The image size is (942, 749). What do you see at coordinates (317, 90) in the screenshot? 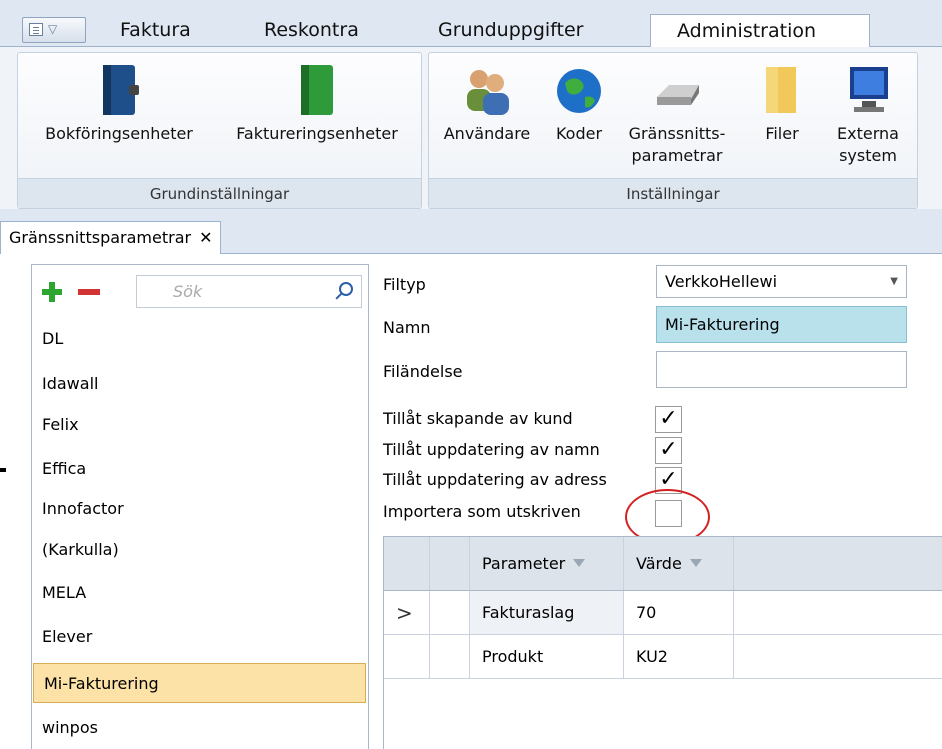
I see `book-green-icon` at bounding box center [317, 90].